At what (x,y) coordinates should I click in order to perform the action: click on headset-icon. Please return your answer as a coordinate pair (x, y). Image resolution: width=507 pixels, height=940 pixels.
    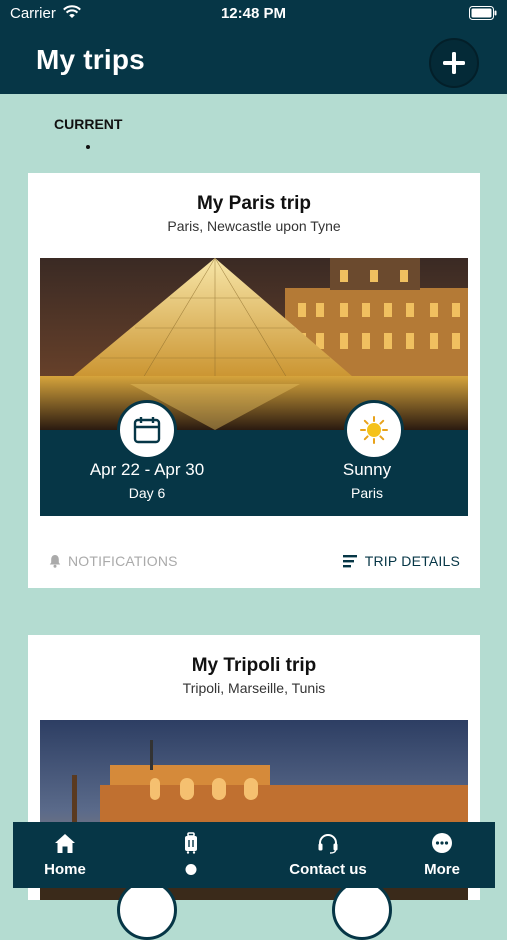
    Looking at the image, I should click on (328, 844).